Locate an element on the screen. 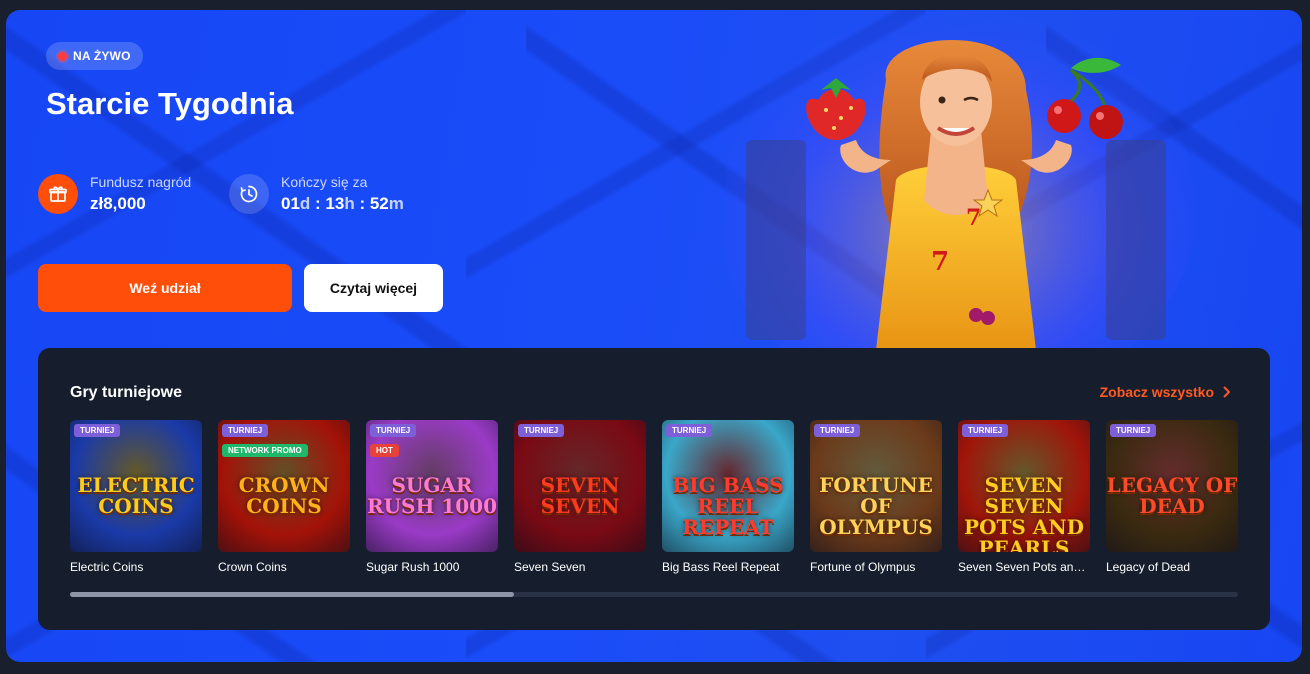 This screenshot has height=674, width=1310. game-thumbnail: LEGACY OF DEAD TURNIEJ is located at coordinates (1172, 486).